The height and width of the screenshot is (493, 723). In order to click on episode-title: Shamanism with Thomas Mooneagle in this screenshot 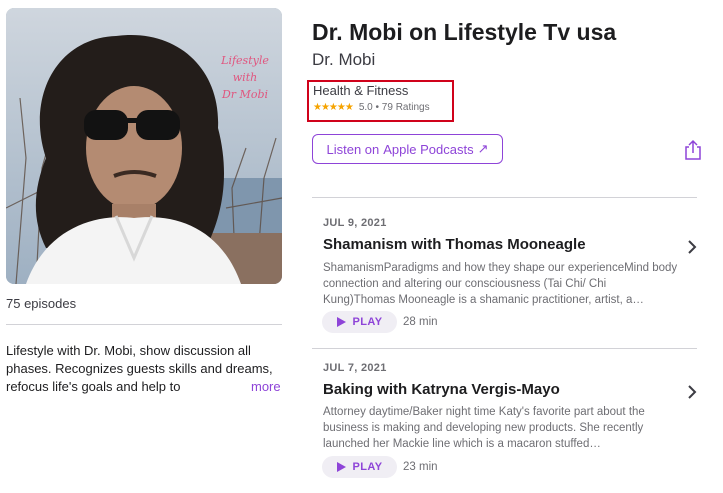, I will do `click(454, 244)`.